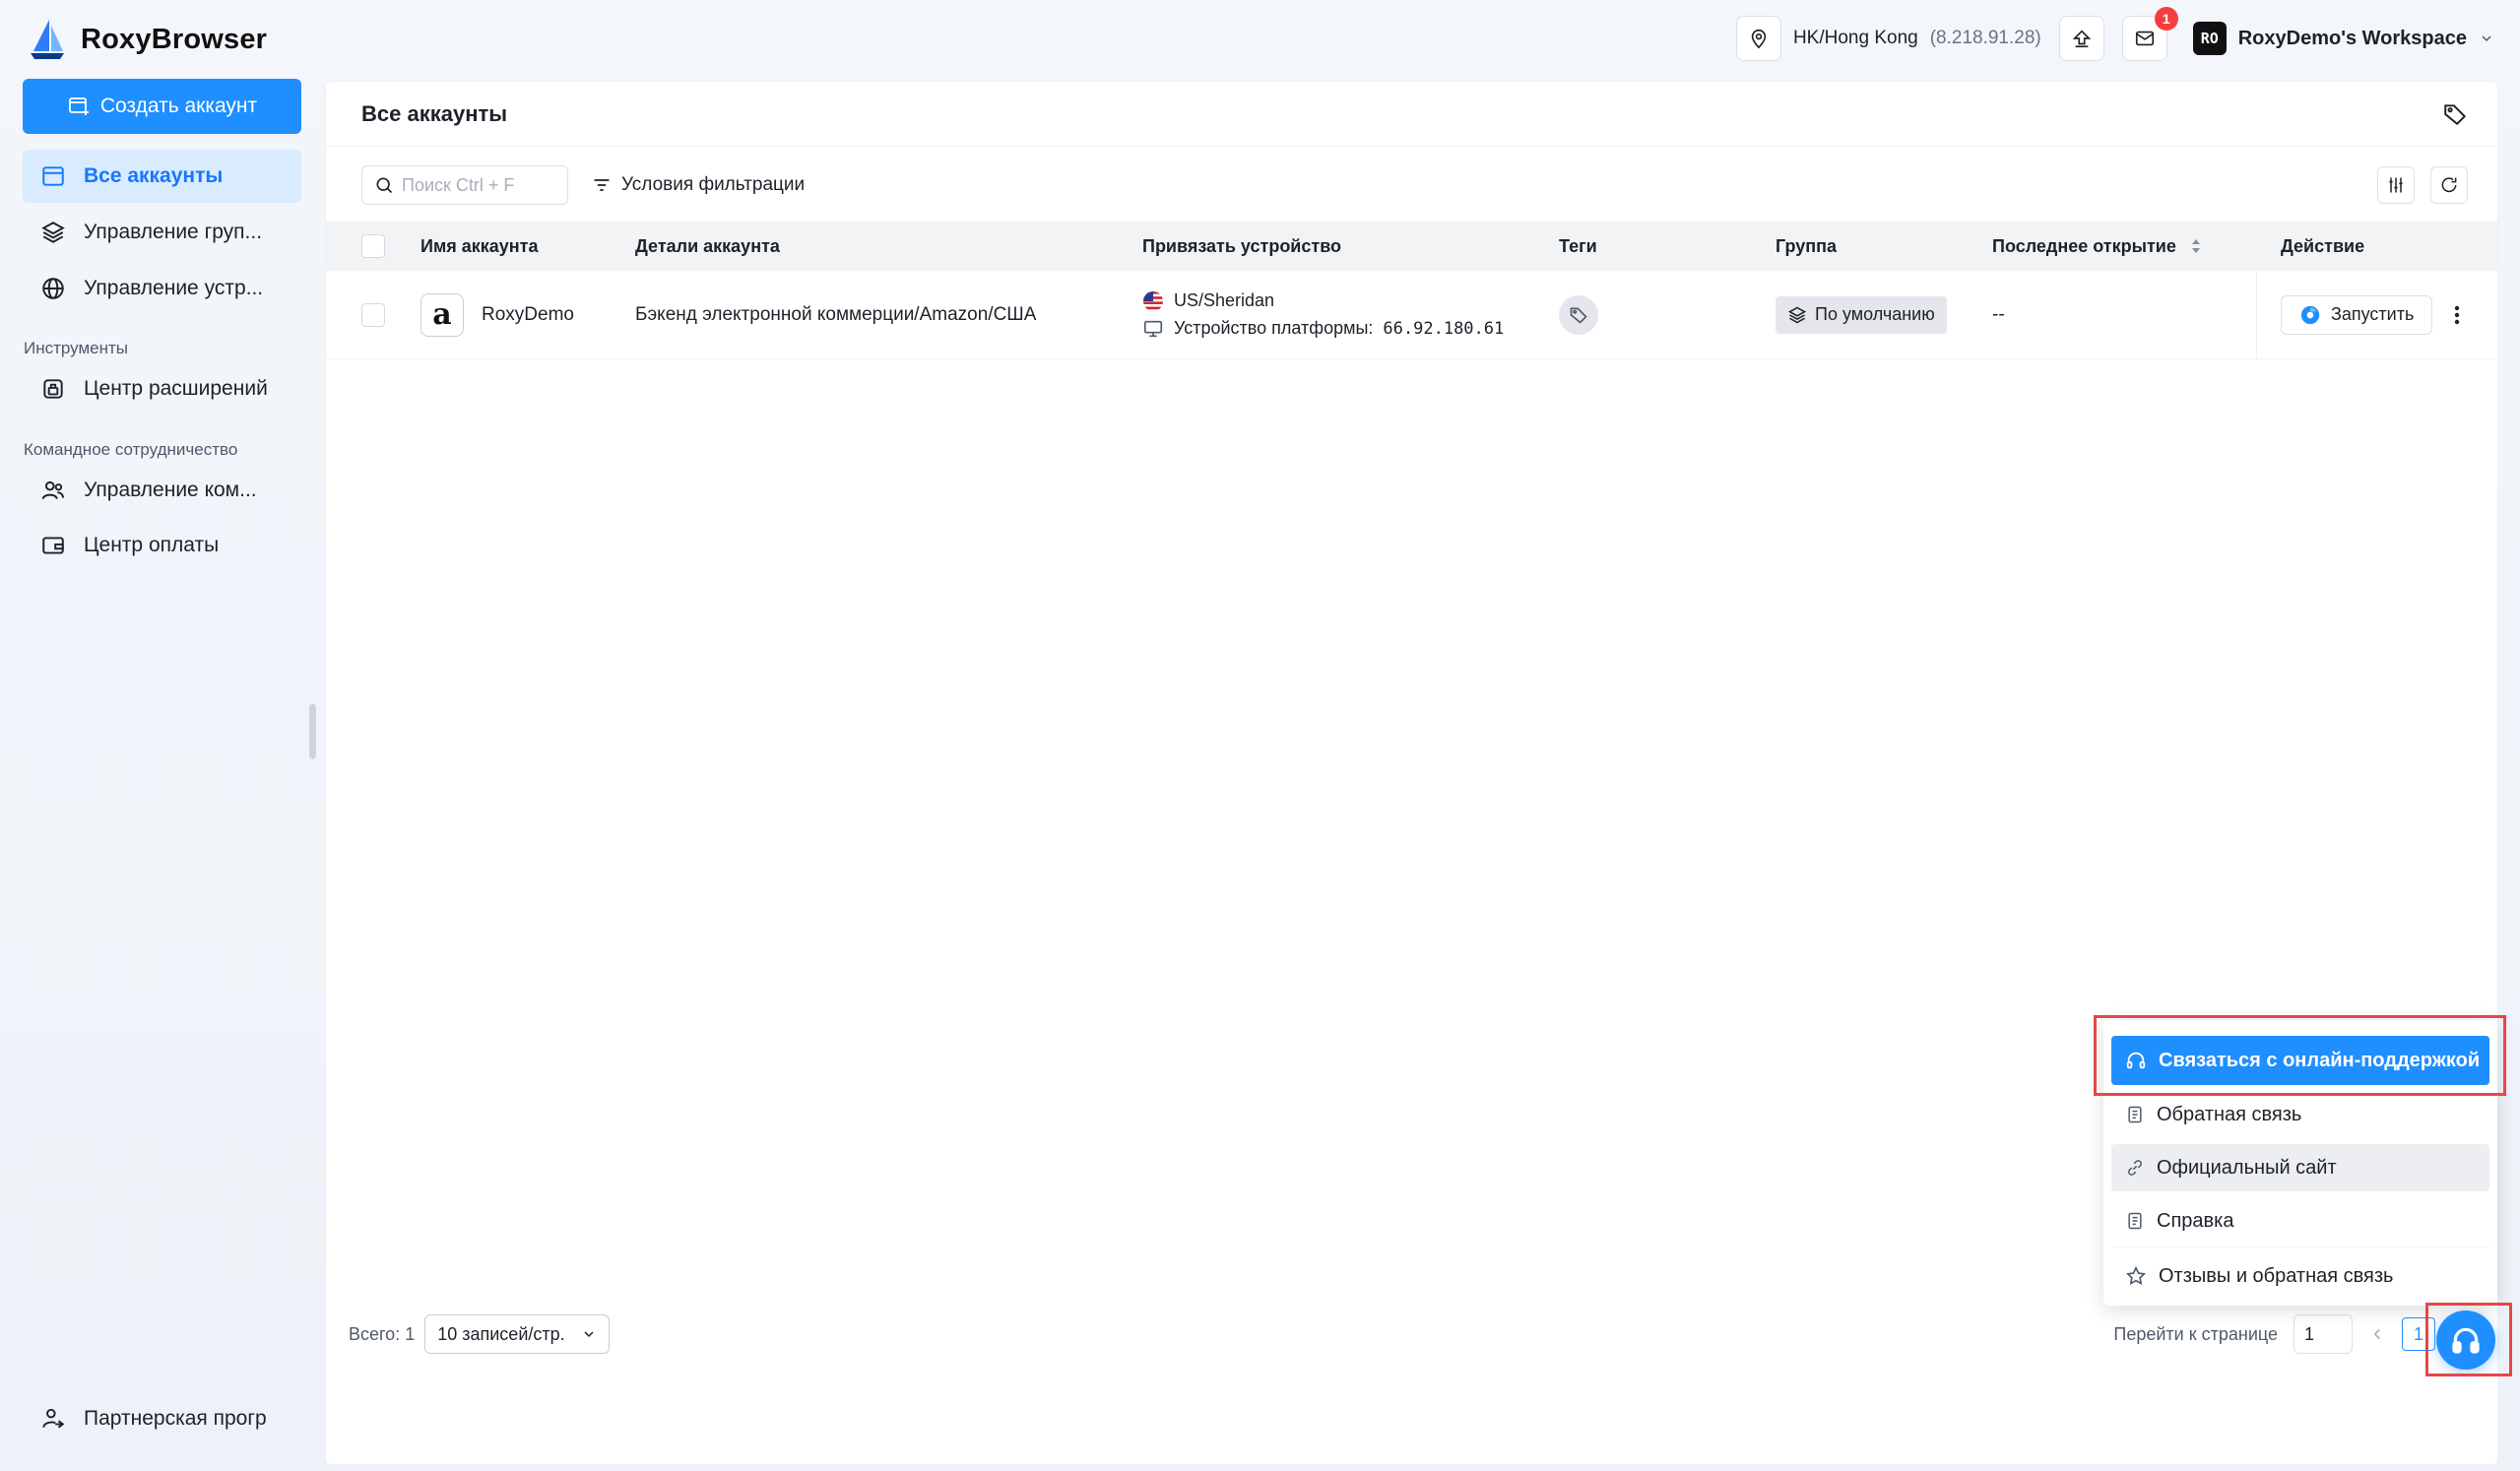 This screenshot has height=1471, width=2520. Describe the element at coordinates (53, 545) in the screenshot. I see `wallet-icon` at that location.